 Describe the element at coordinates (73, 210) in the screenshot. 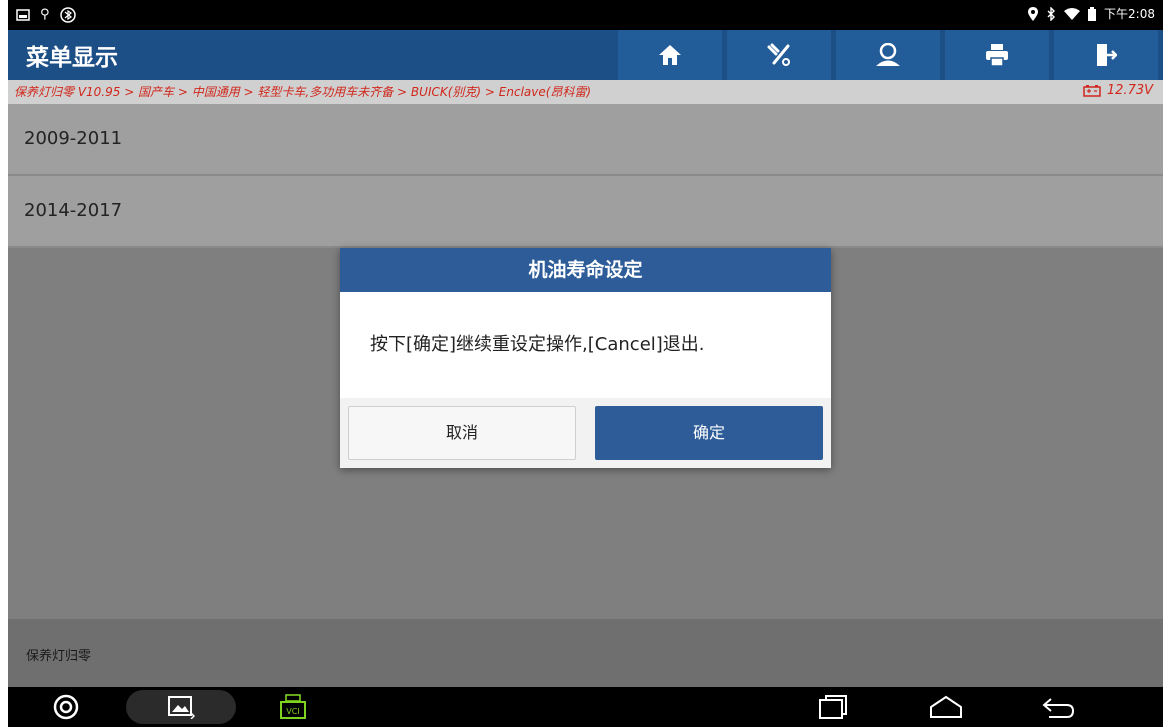

I see `list-item-label: 2014-2017` at that location.